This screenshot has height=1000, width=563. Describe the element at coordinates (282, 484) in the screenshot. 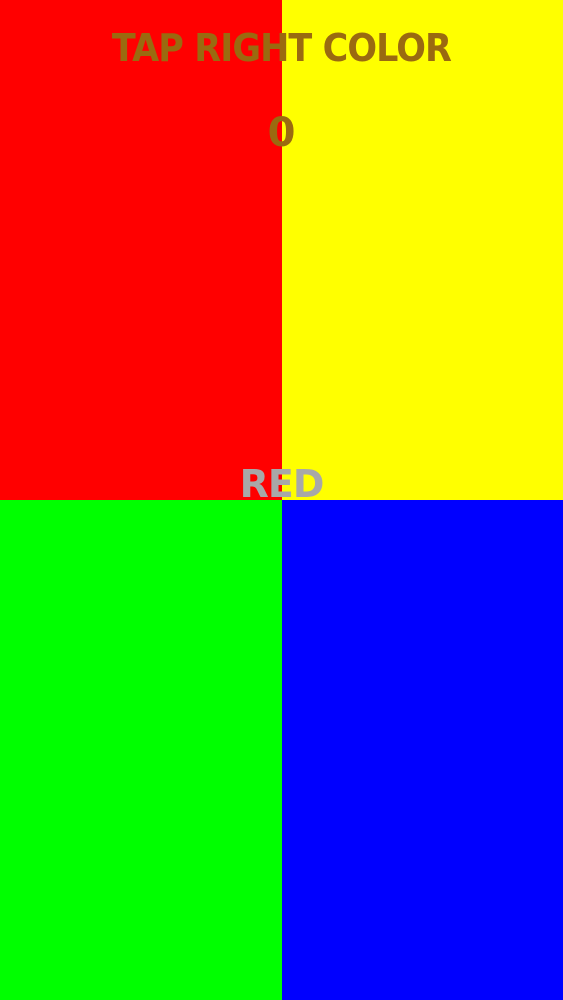

I see `target-color-word: RED` at that location.